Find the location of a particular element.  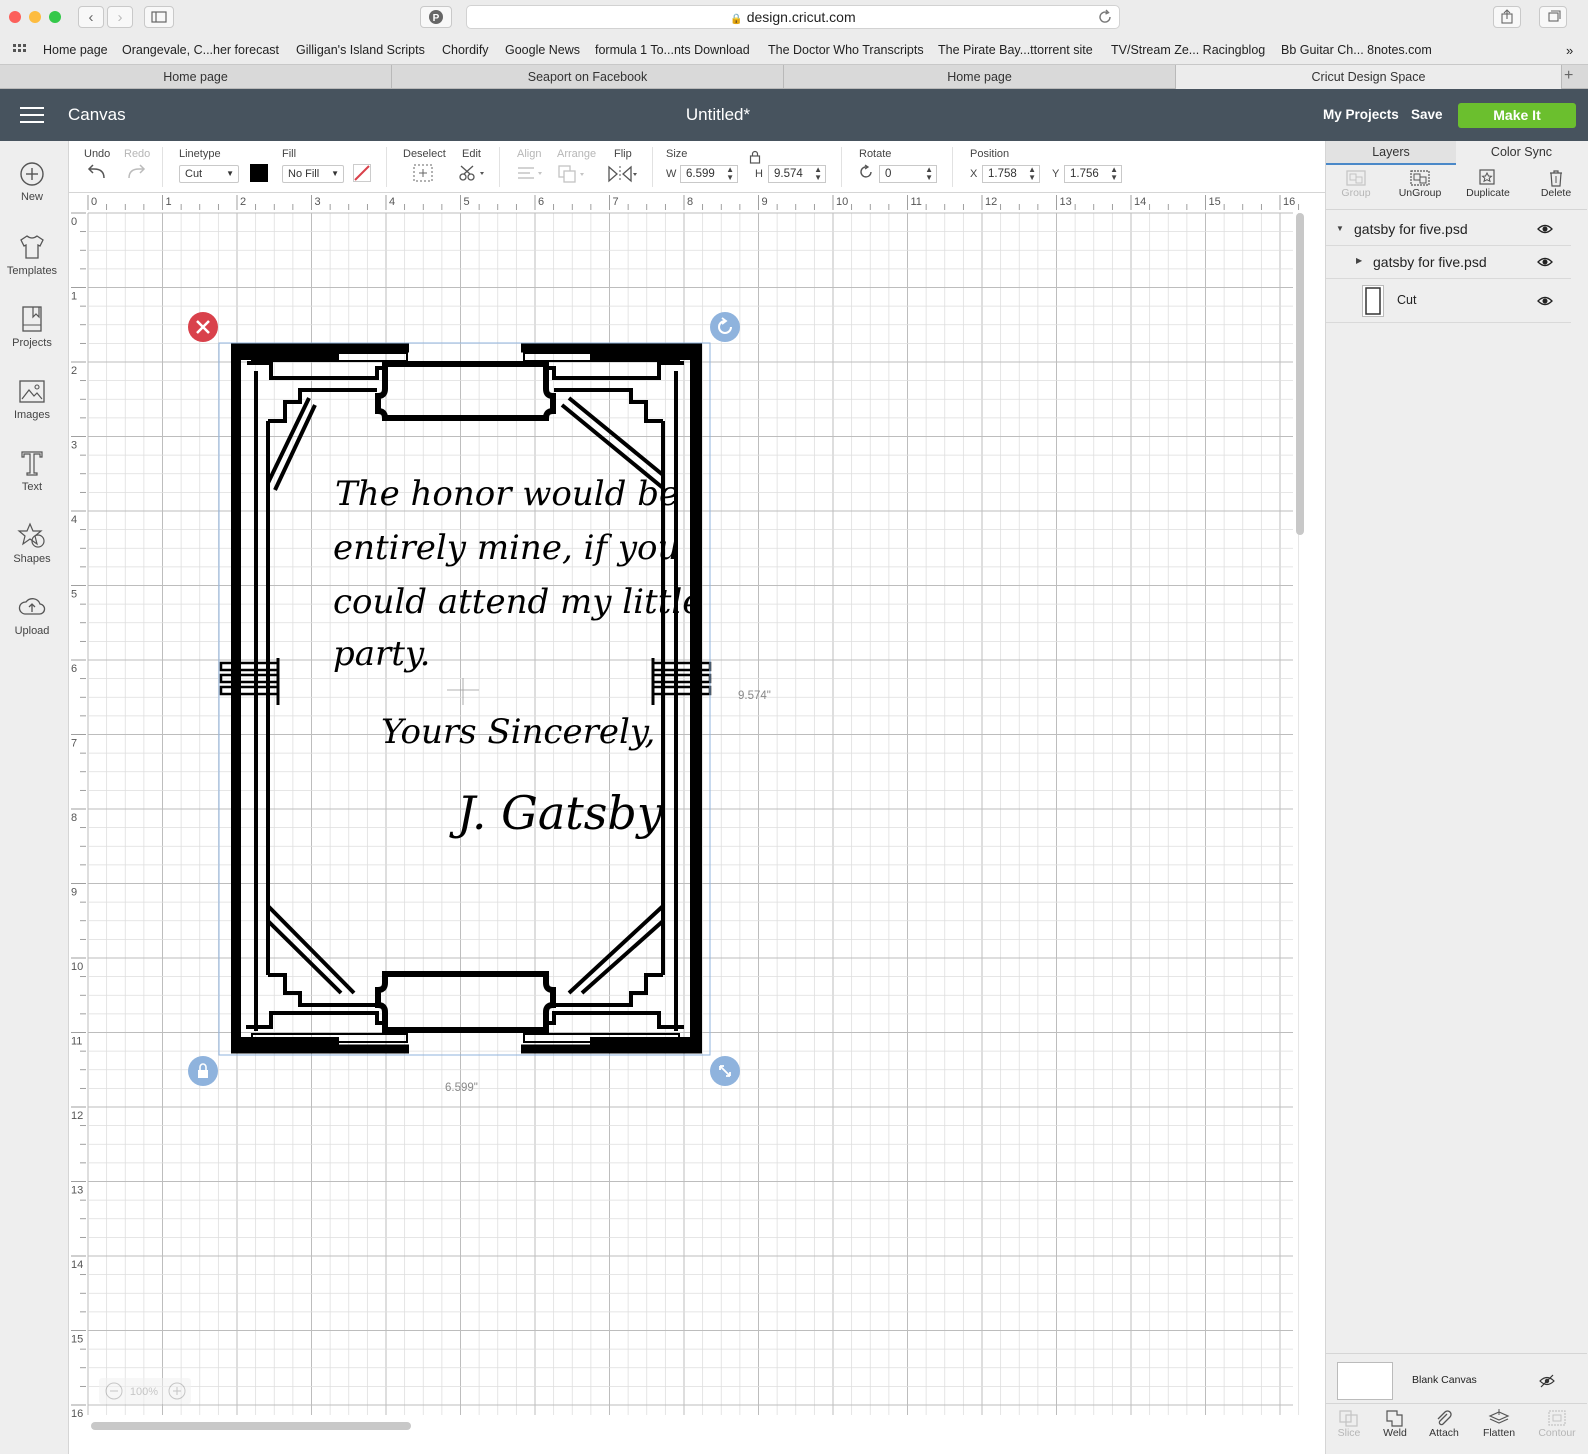

lock-handle-icon is located at coordinates (203, 1071).